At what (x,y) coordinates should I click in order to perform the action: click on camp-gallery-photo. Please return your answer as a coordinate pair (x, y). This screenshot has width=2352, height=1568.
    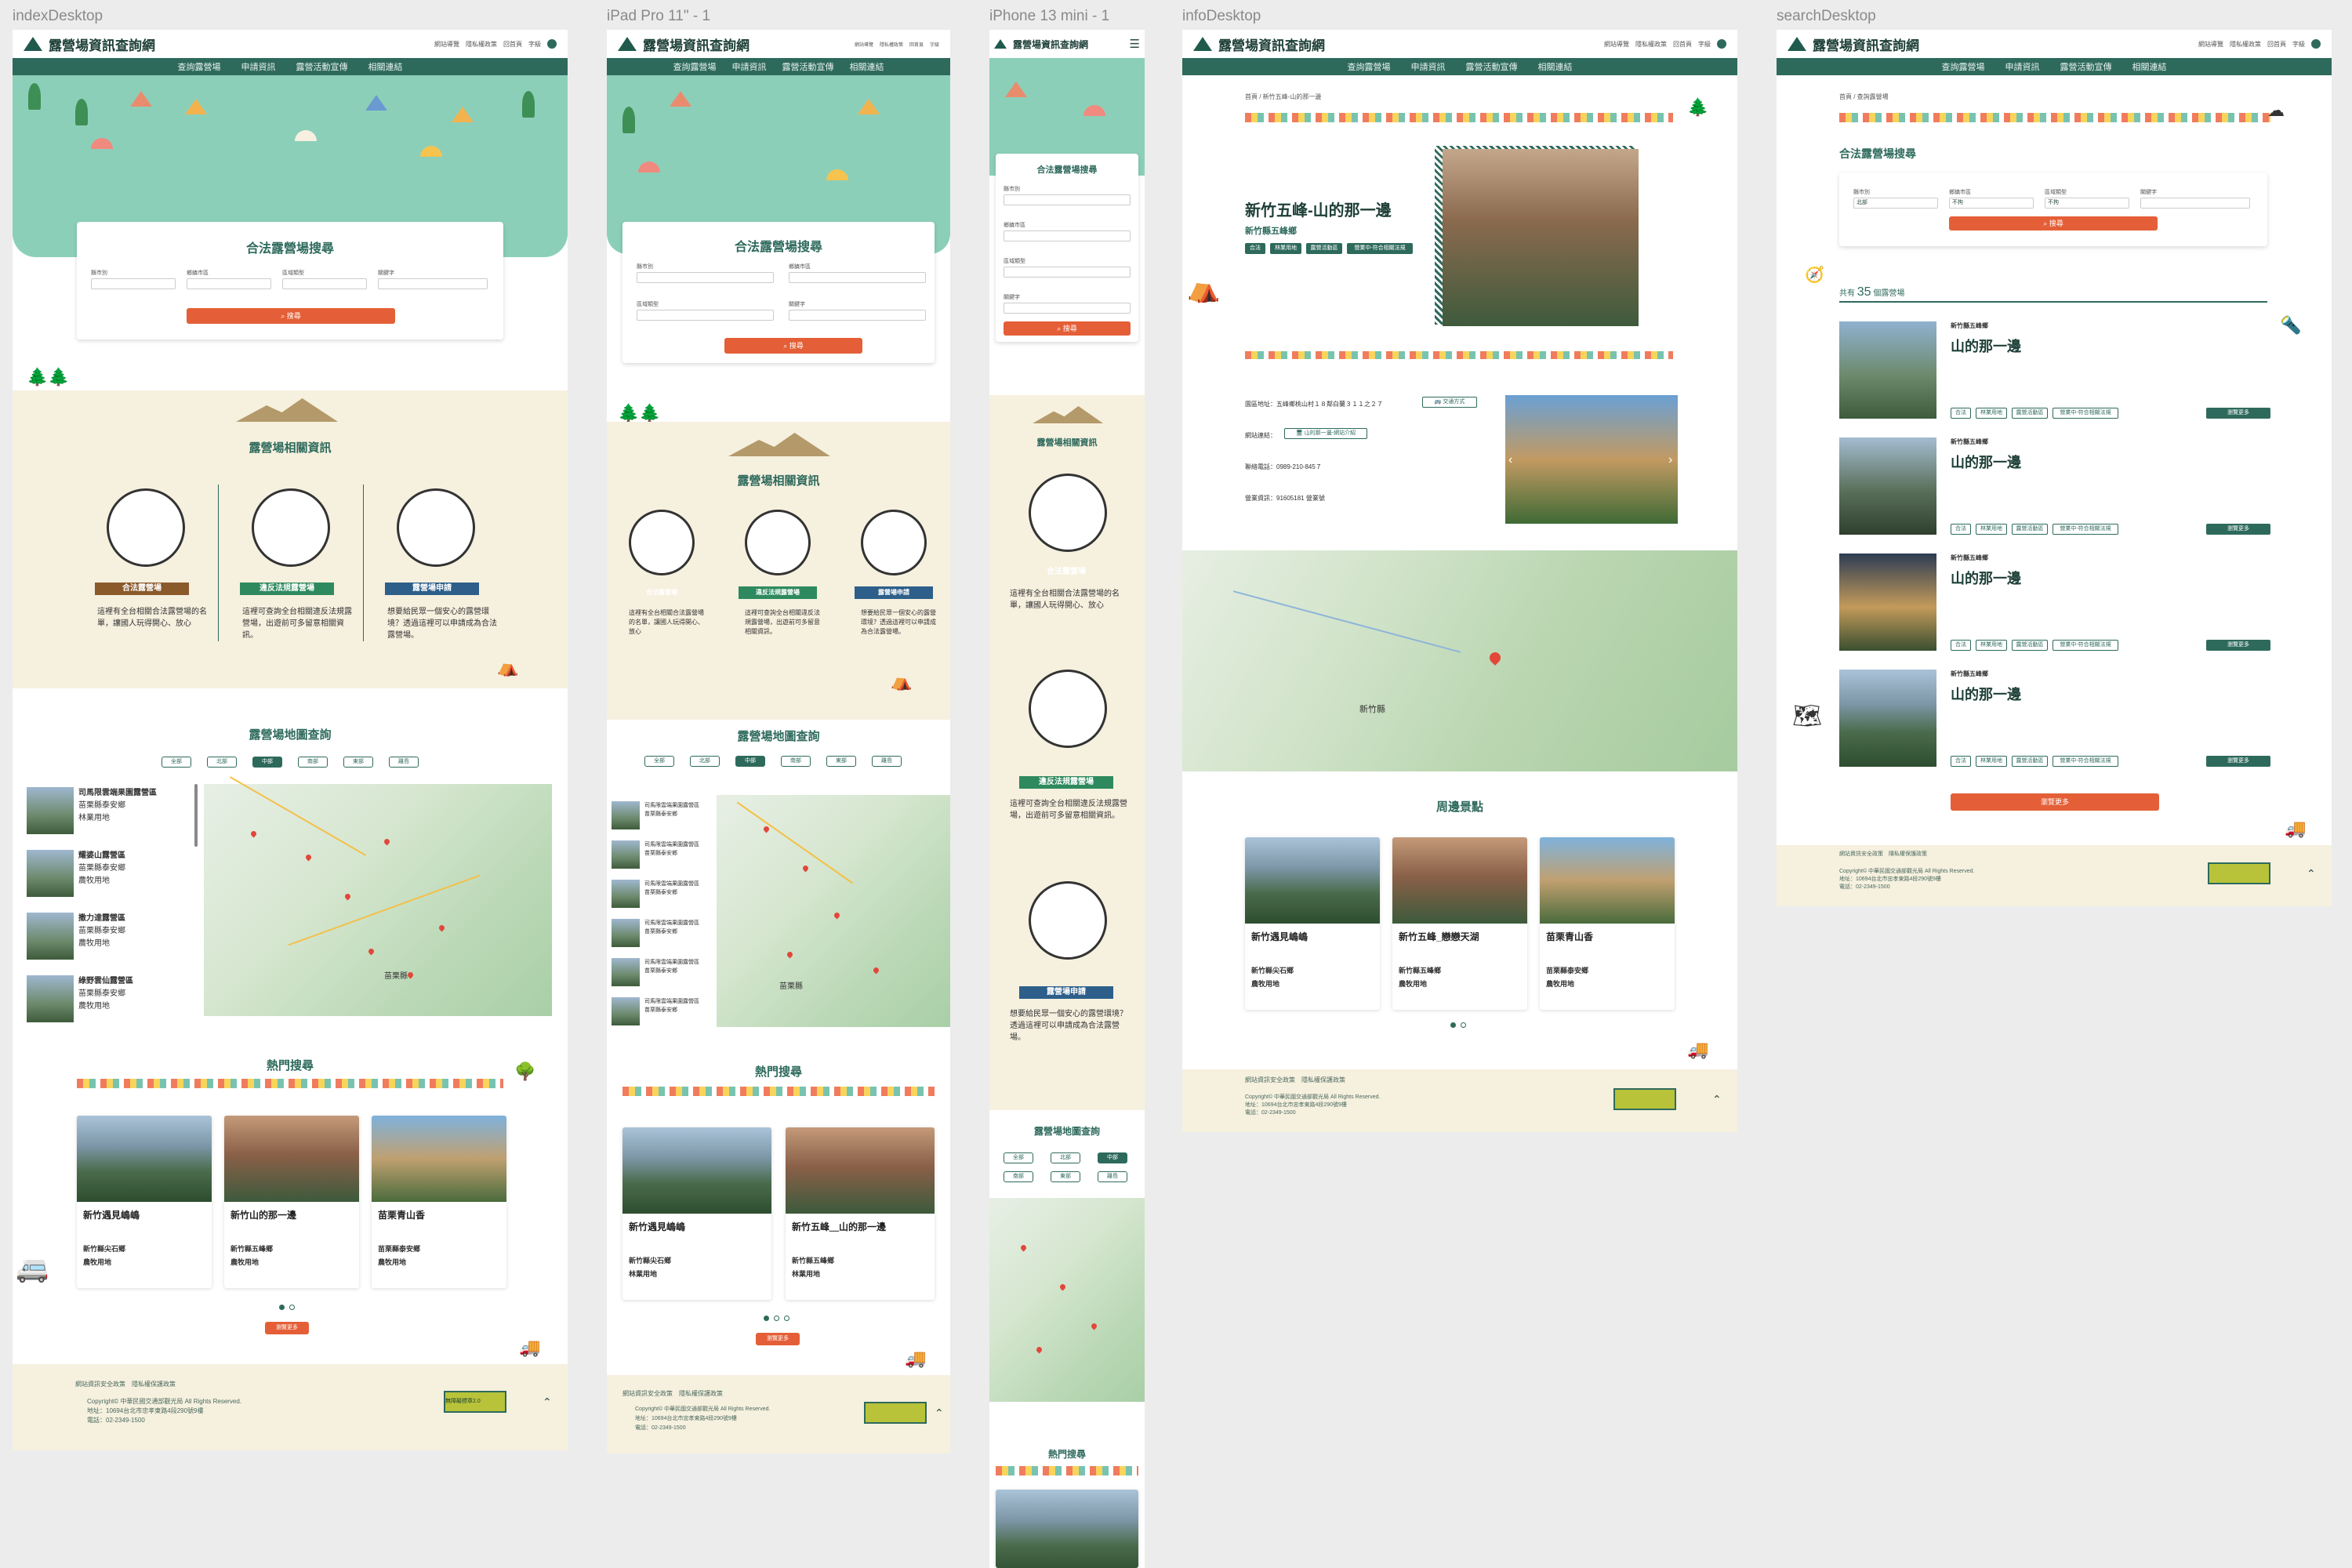
    Looking at the image, I should click on (1591, 460).